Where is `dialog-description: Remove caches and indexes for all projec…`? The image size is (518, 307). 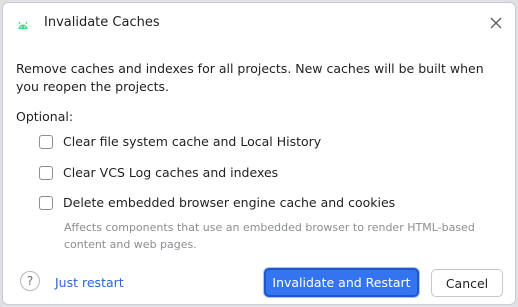 dialog-description: Remove caches and indexes for all projec… is located at coordinates (250, 77).